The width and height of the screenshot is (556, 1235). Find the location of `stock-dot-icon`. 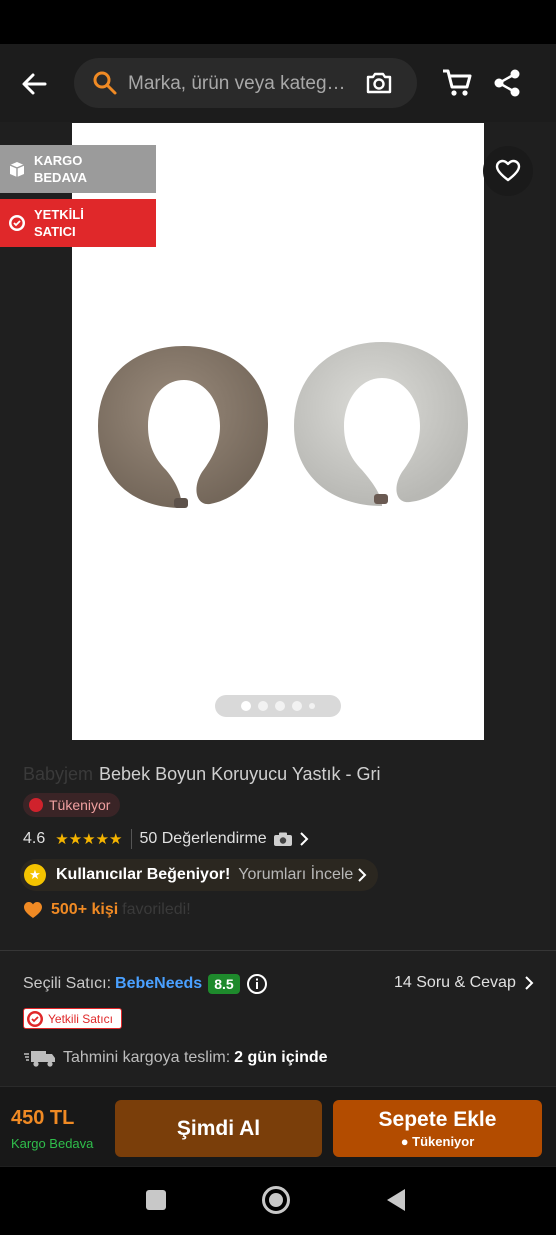

stock-dot-icon is located at coordinates (36, 805).